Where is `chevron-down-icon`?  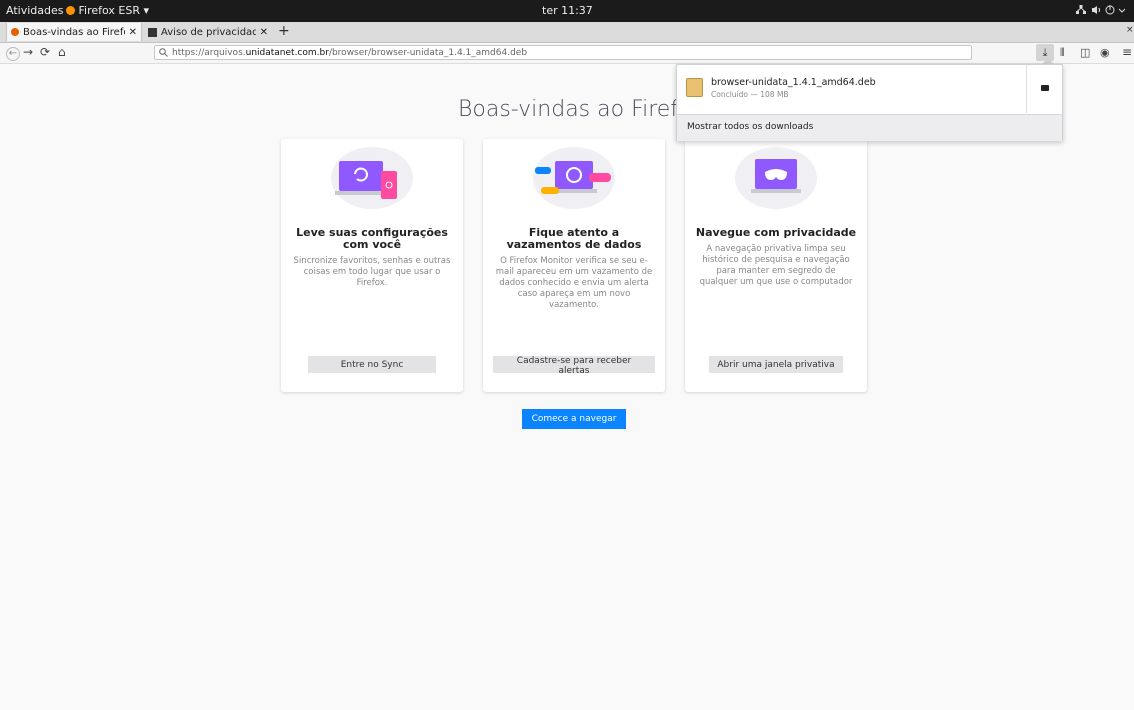
chevron-down-icon is located at coordinates (1122, 10).